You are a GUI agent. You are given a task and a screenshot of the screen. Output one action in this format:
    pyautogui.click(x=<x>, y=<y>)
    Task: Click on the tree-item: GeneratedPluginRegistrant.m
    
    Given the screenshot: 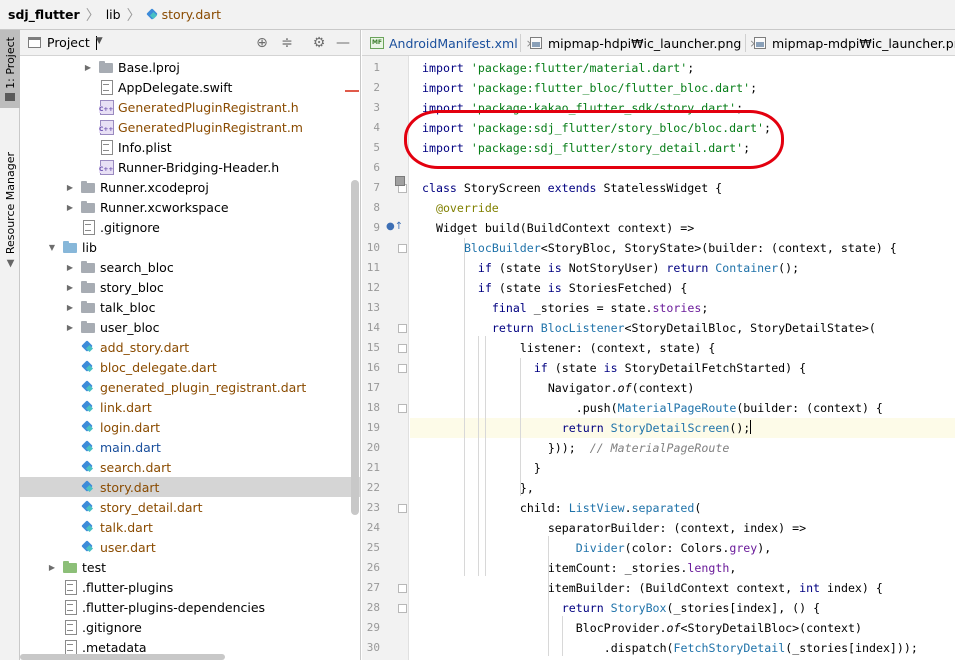 What is the action you would take?
    pyautogui.click(x=190, y=127)
    